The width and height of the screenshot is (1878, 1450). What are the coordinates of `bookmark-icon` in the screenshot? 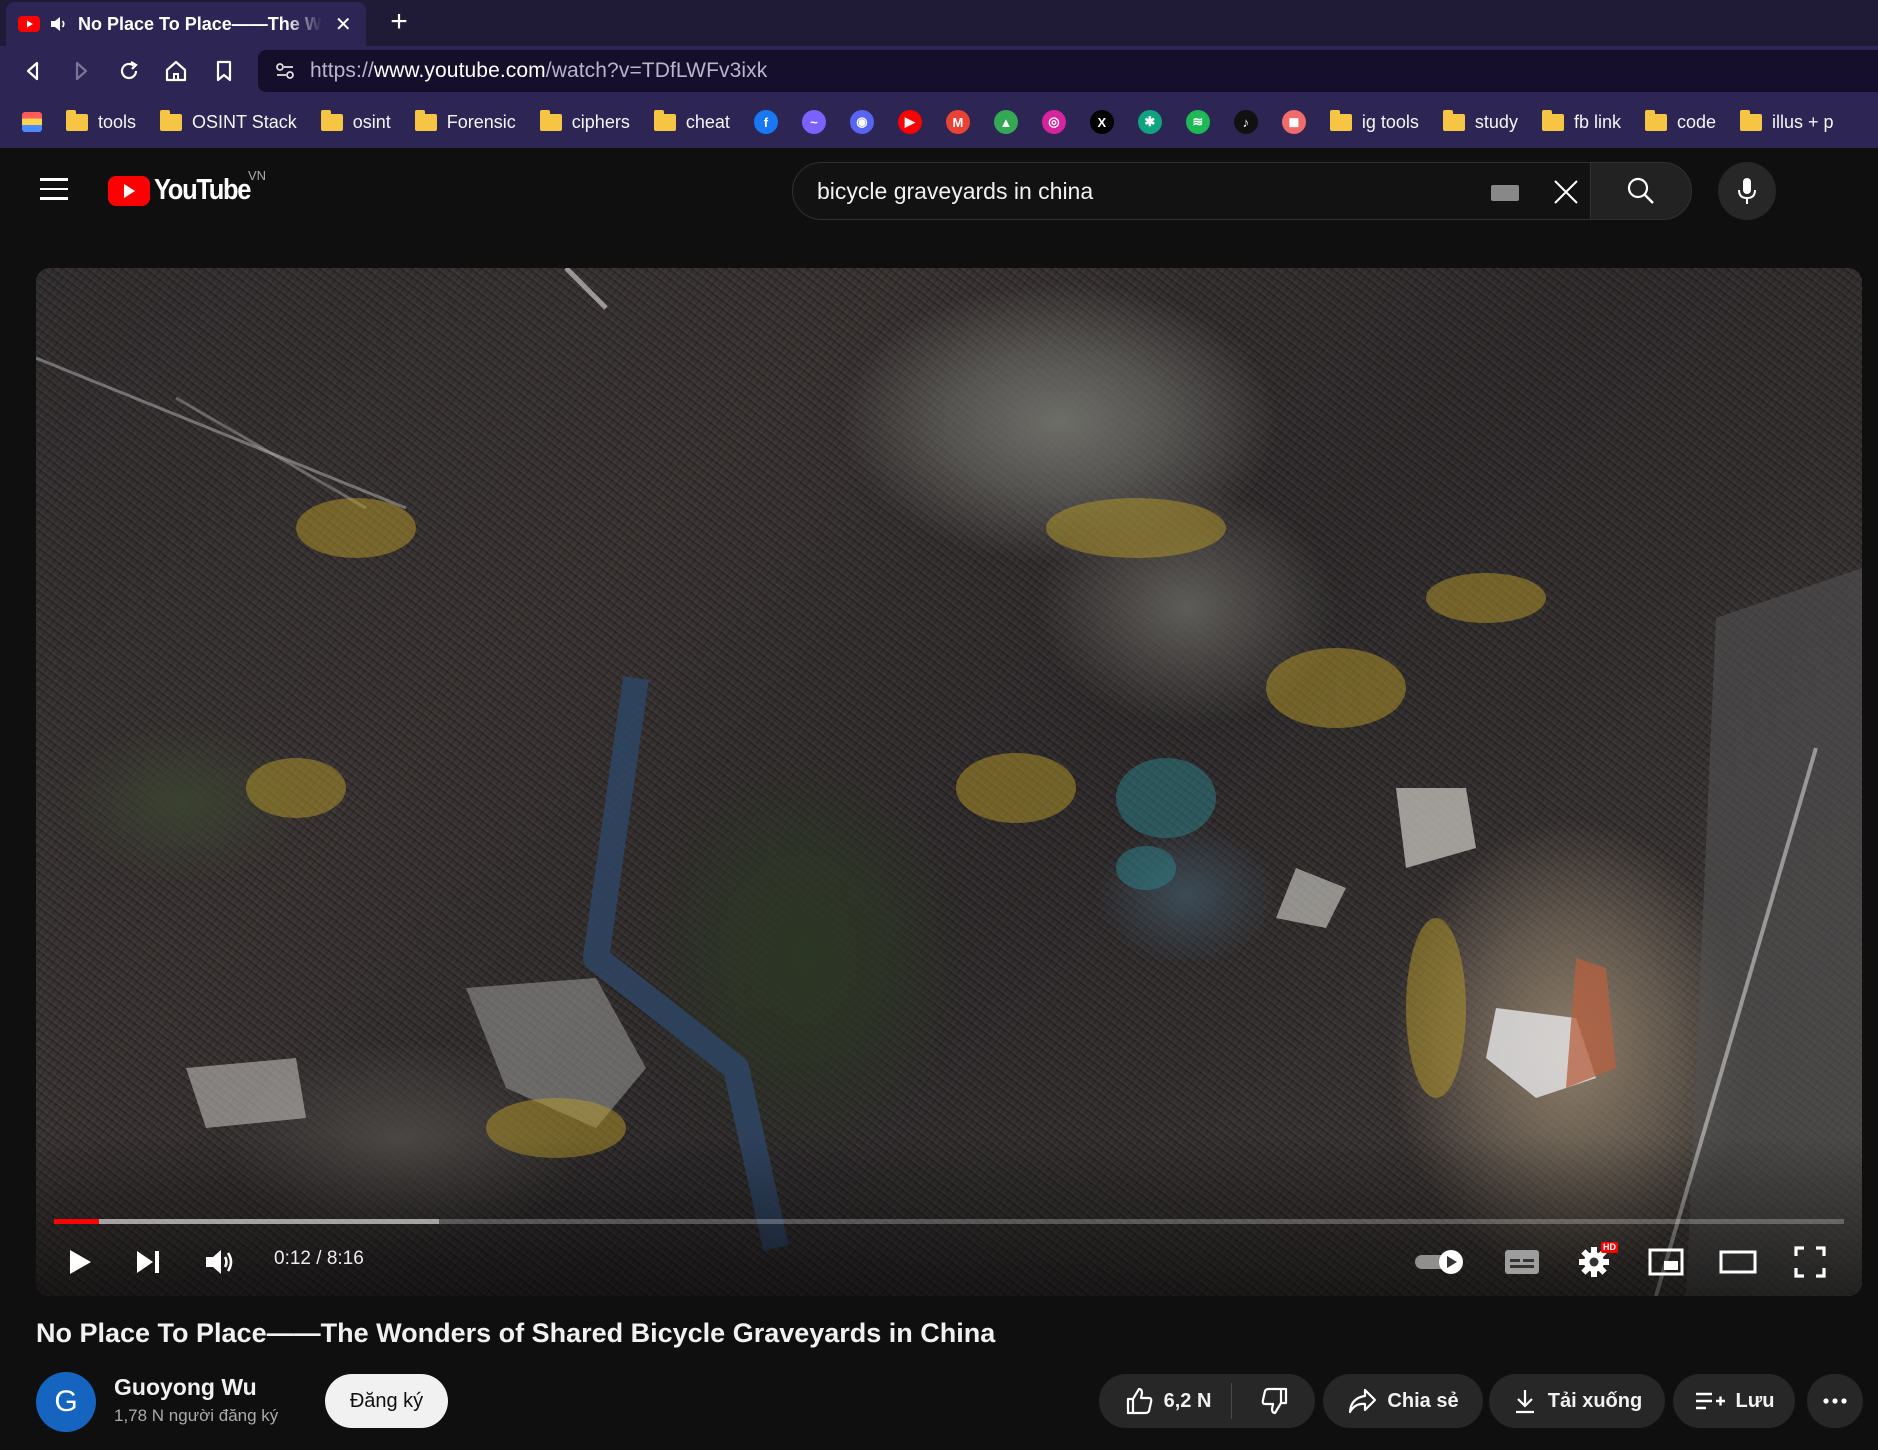 It's located at (224, 71).